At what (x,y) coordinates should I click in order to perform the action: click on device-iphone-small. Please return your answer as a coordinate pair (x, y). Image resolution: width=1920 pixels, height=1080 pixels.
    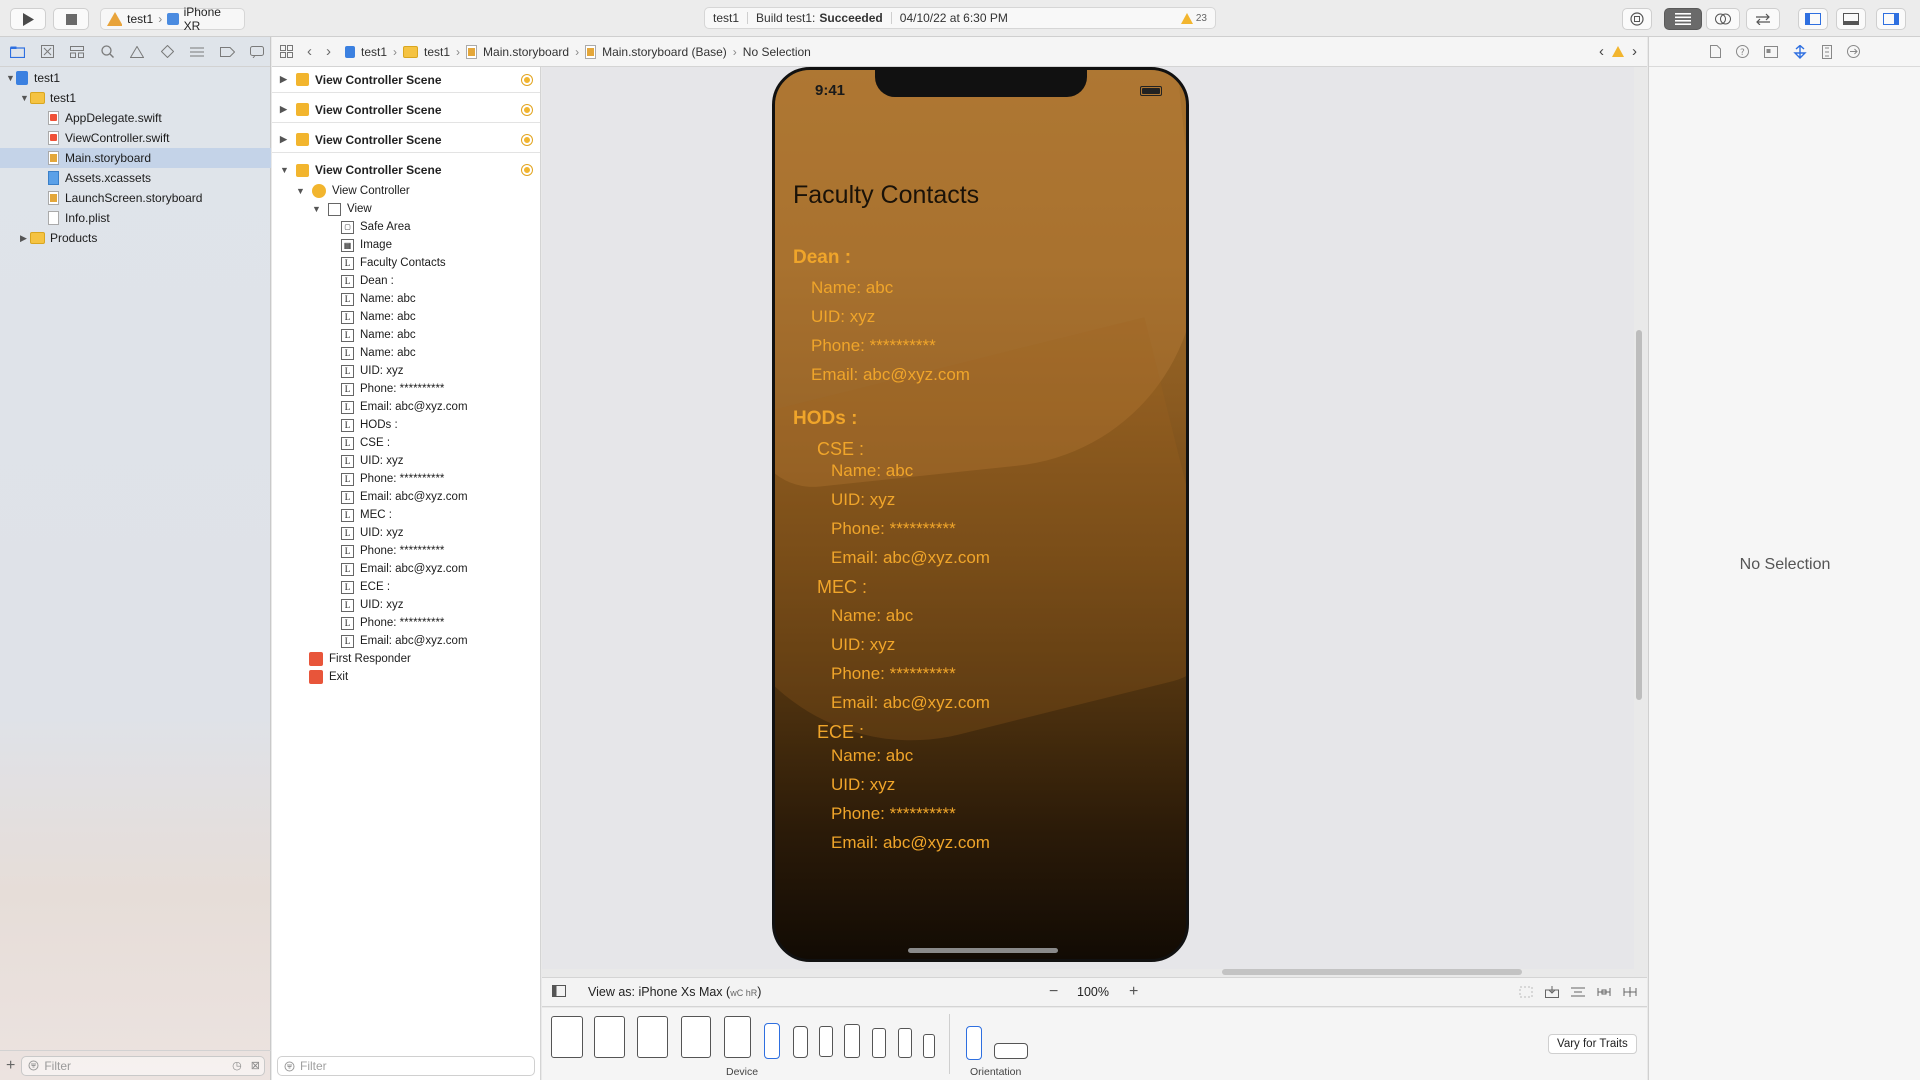
    Looking at the image, I should click on (929, 1046).